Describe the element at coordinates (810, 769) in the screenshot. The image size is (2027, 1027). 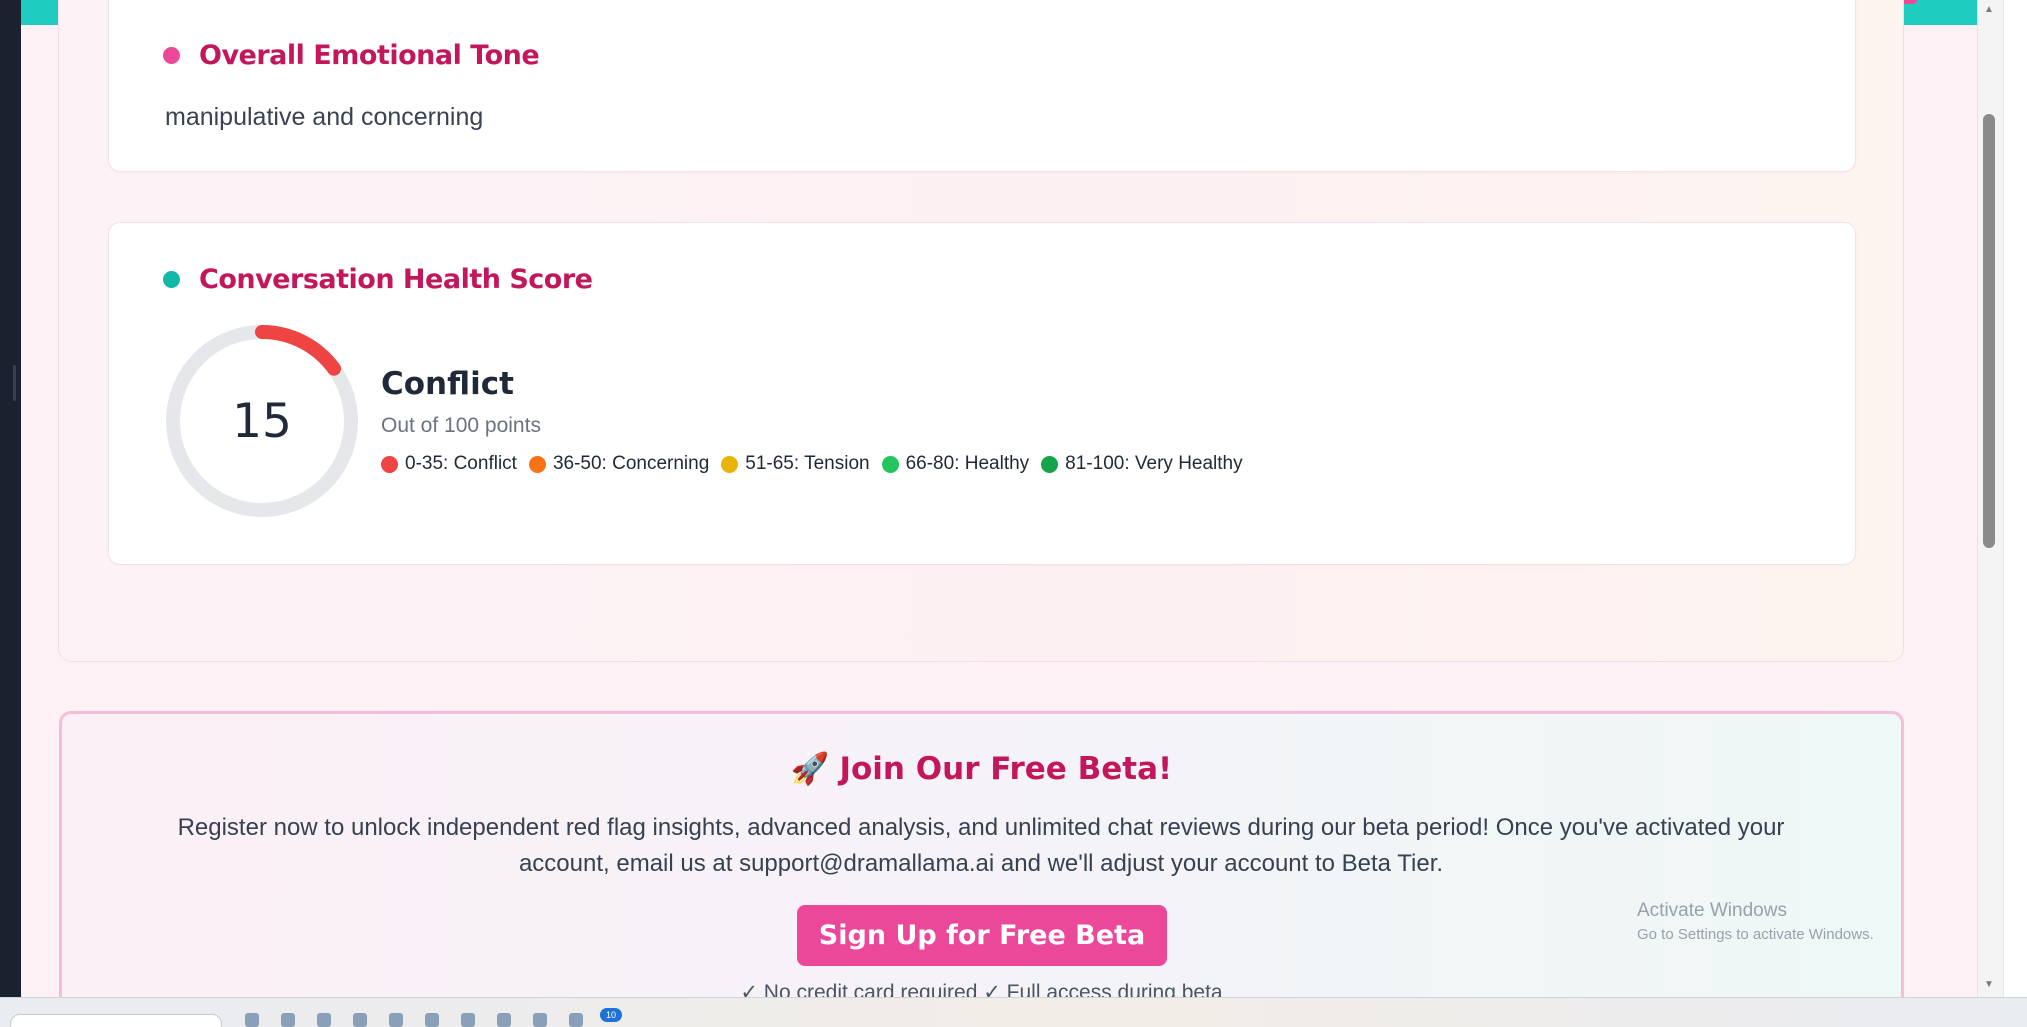
I see `rocket-icon: 🚀` at that location.